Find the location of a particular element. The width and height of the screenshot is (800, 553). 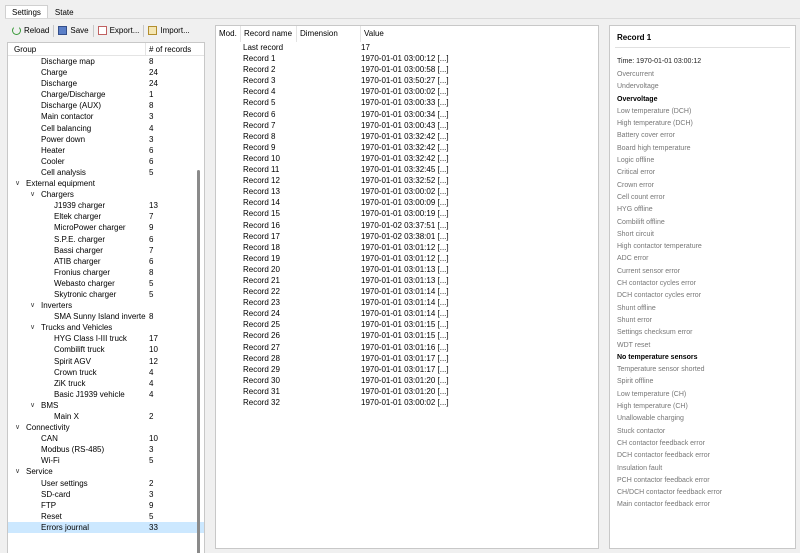

record-row: Record 1 1970-01-01 03:00:12 [...] is located at coordinates (407, 58).